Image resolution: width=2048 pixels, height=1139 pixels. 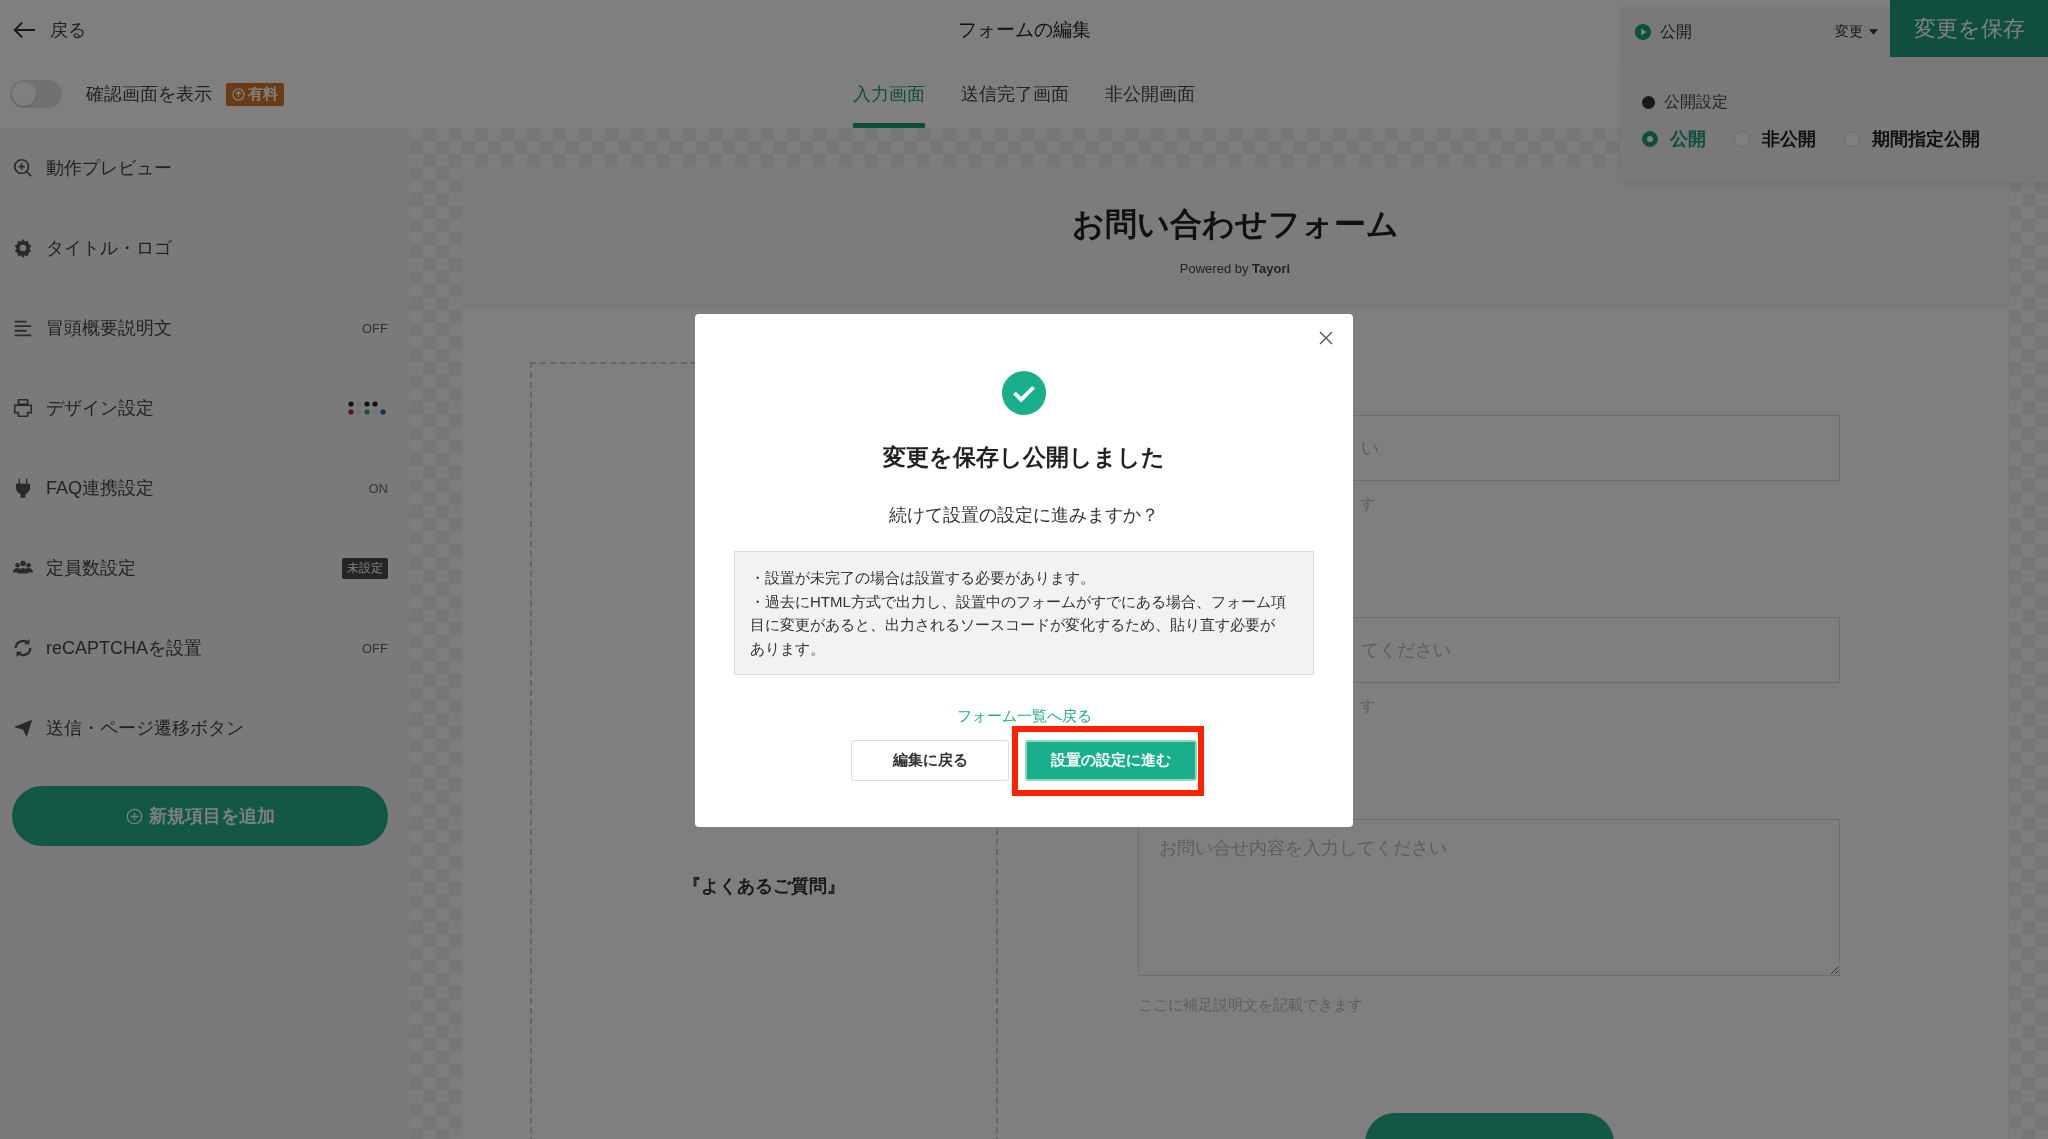 What do you see at coordinates (1024, 716) in the screenshot?
I see `form-list-link: フォーム一覧へ戻る` at bounding box center [1024, 716].